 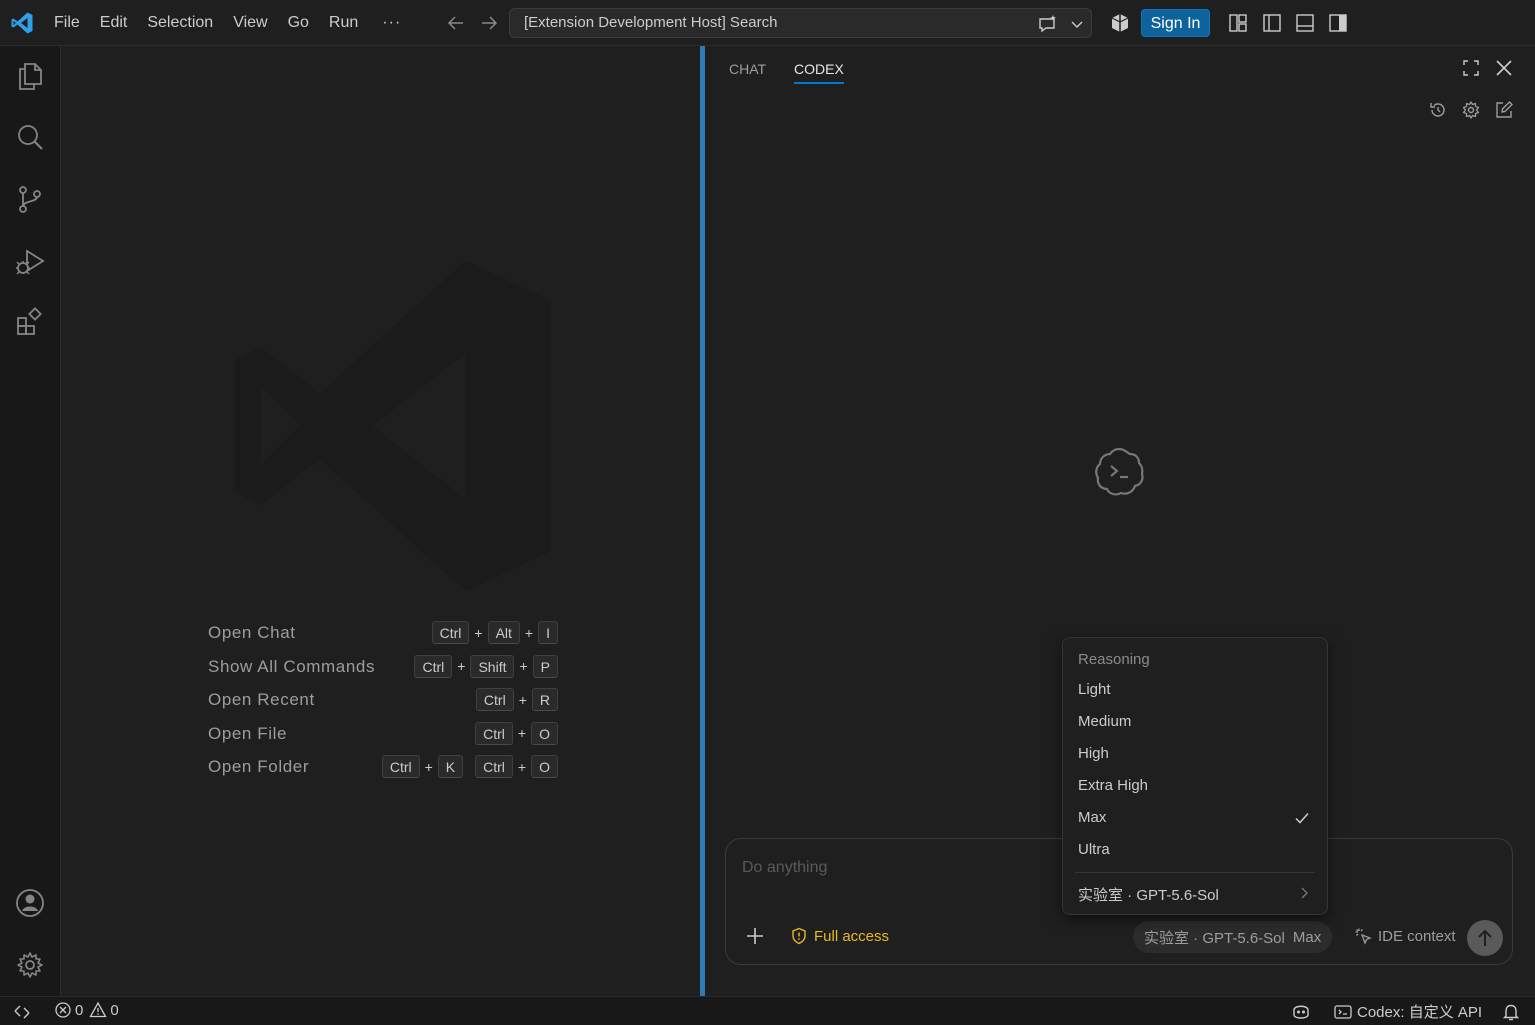 I want to click on settings-gear-icon, so click(x=30, y=965).